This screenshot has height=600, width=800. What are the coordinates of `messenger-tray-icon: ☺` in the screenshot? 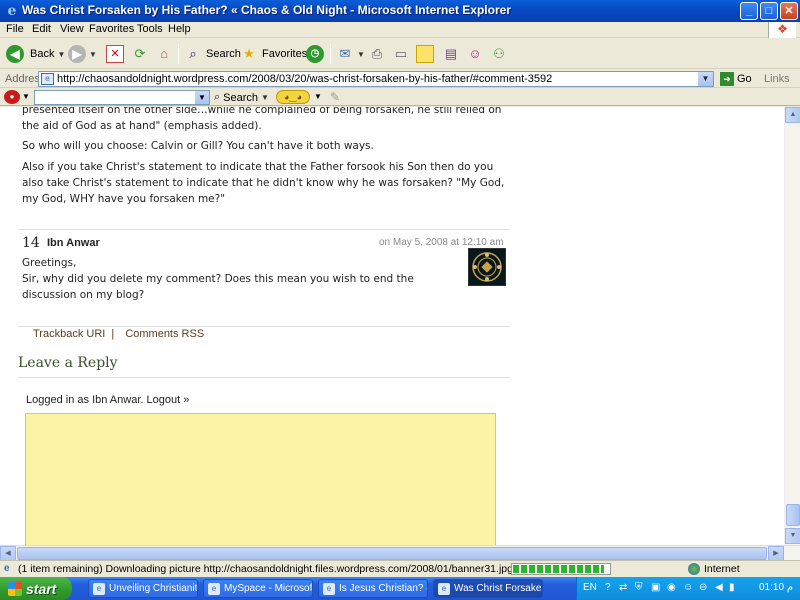 It's located at (688, 587).